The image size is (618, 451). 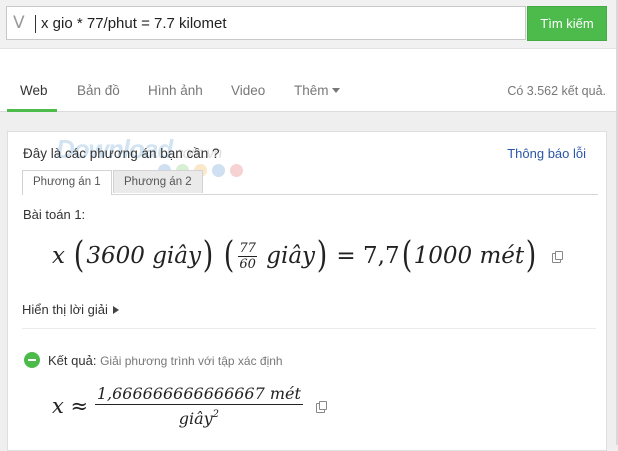 I want to click on report-error-link: Thông báo lỗi, so click(x=546, y=153).